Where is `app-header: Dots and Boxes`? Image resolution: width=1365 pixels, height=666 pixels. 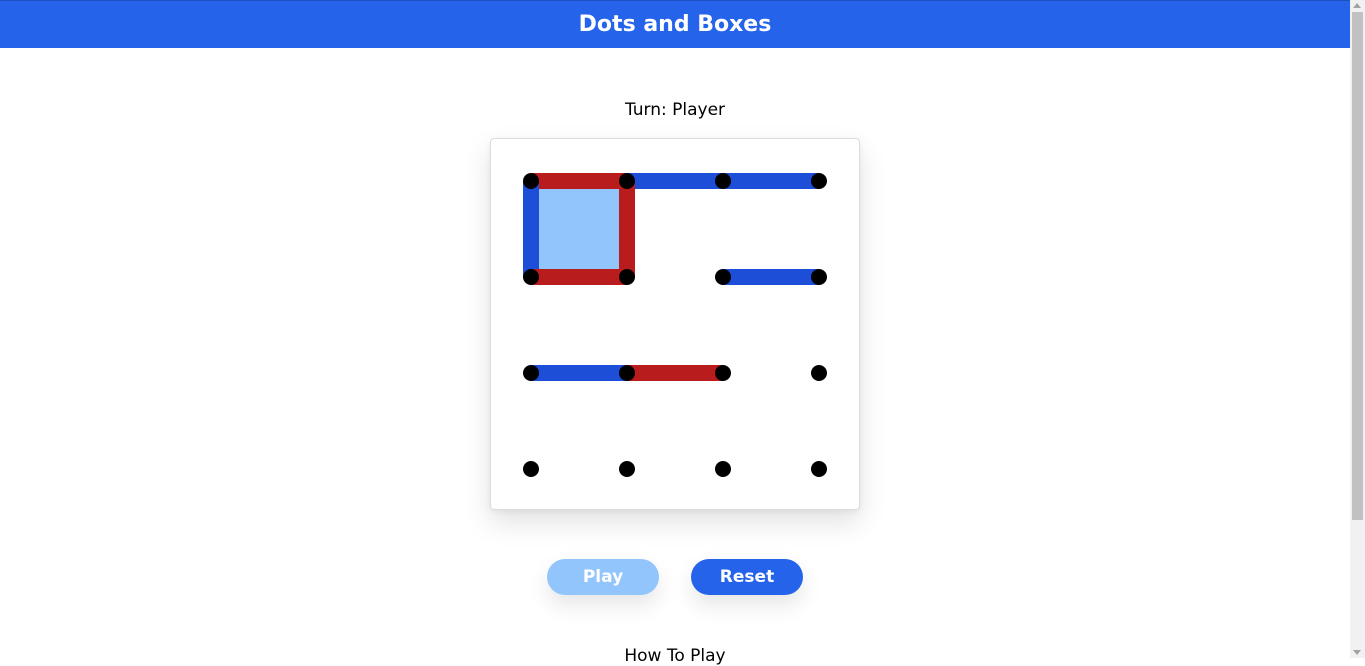 app-header: Dots and Boxes is located at coordinates (675, 24).